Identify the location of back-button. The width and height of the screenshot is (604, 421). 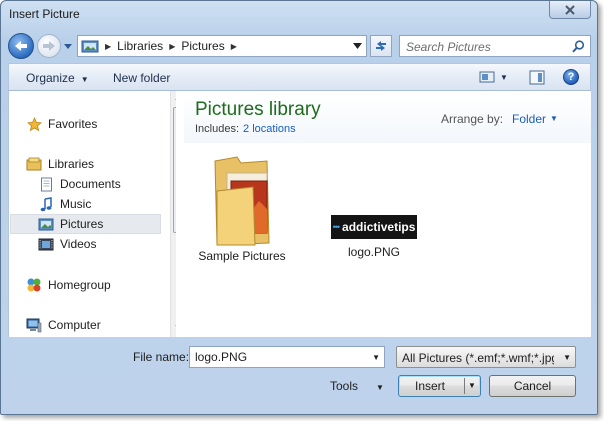
(21, 46).